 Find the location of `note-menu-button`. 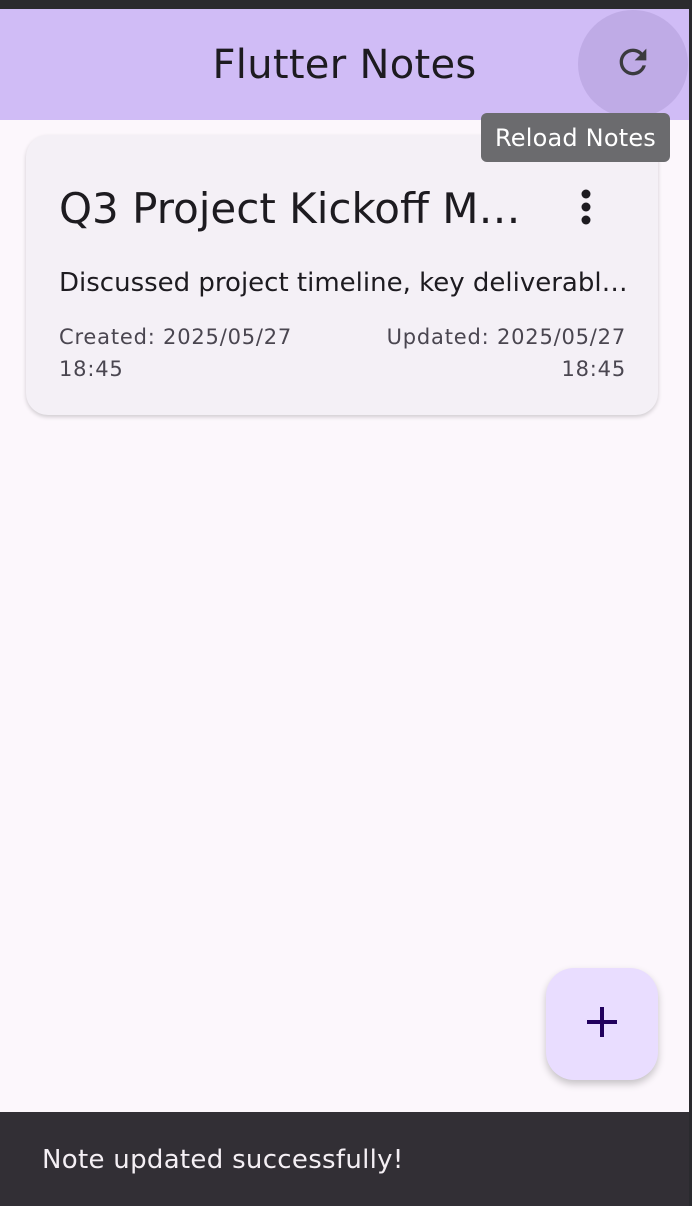

note-menu-button is located at coordinates (586, 209).